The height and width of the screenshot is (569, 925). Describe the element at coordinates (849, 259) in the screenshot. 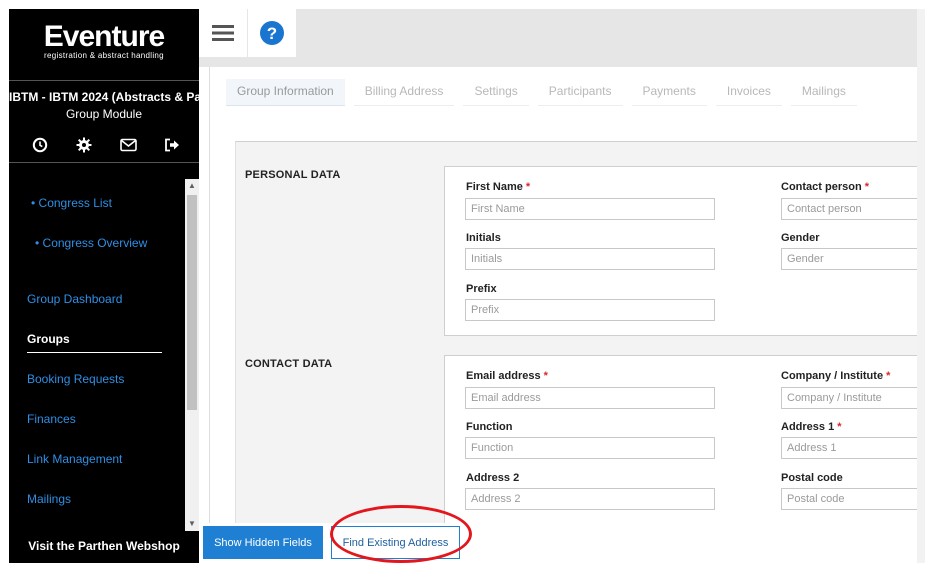

I see `gender-select` at that location.